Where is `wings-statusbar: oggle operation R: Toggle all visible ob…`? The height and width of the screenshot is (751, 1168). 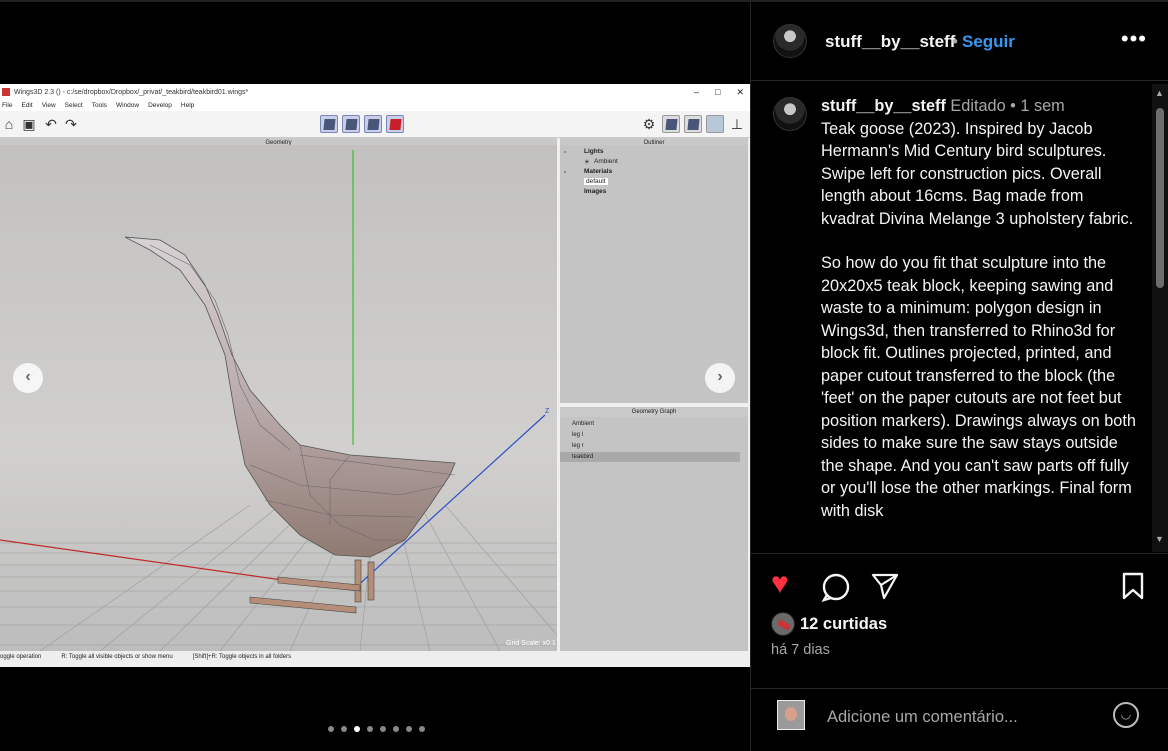
wings-statusbar: oggle operation R: Toggle all visible ob… is located at coordinates (375, 657).